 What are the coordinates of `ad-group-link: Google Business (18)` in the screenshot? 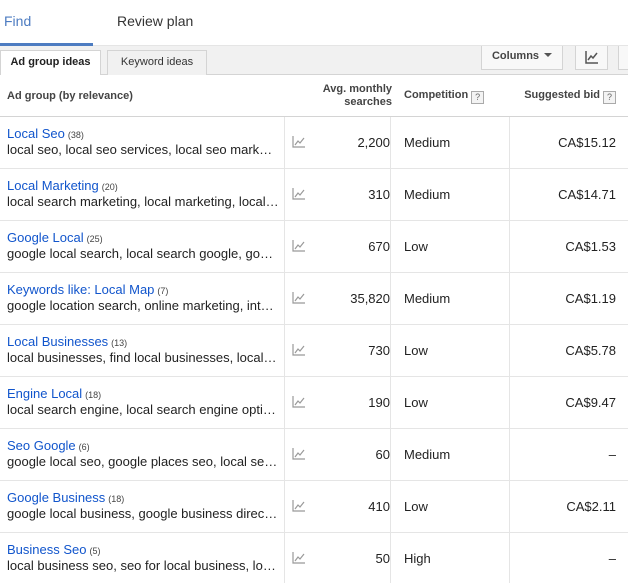 It's located at (65, 497).